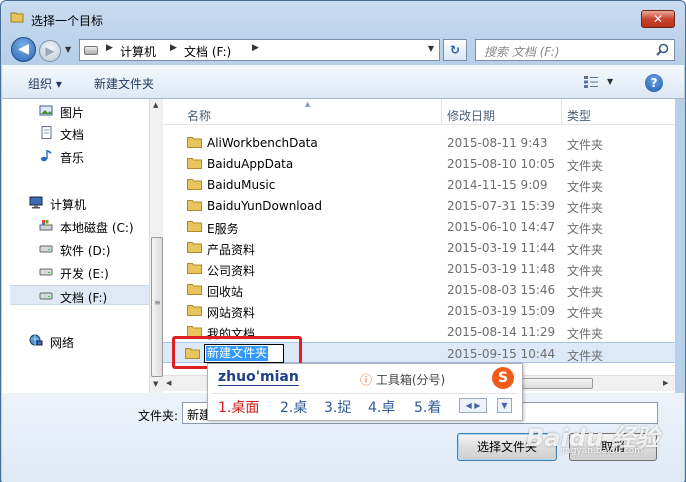 This screenshot has height=482, width=686. I want to click on ime-composition: zhuo'mian, so click(258, 377).